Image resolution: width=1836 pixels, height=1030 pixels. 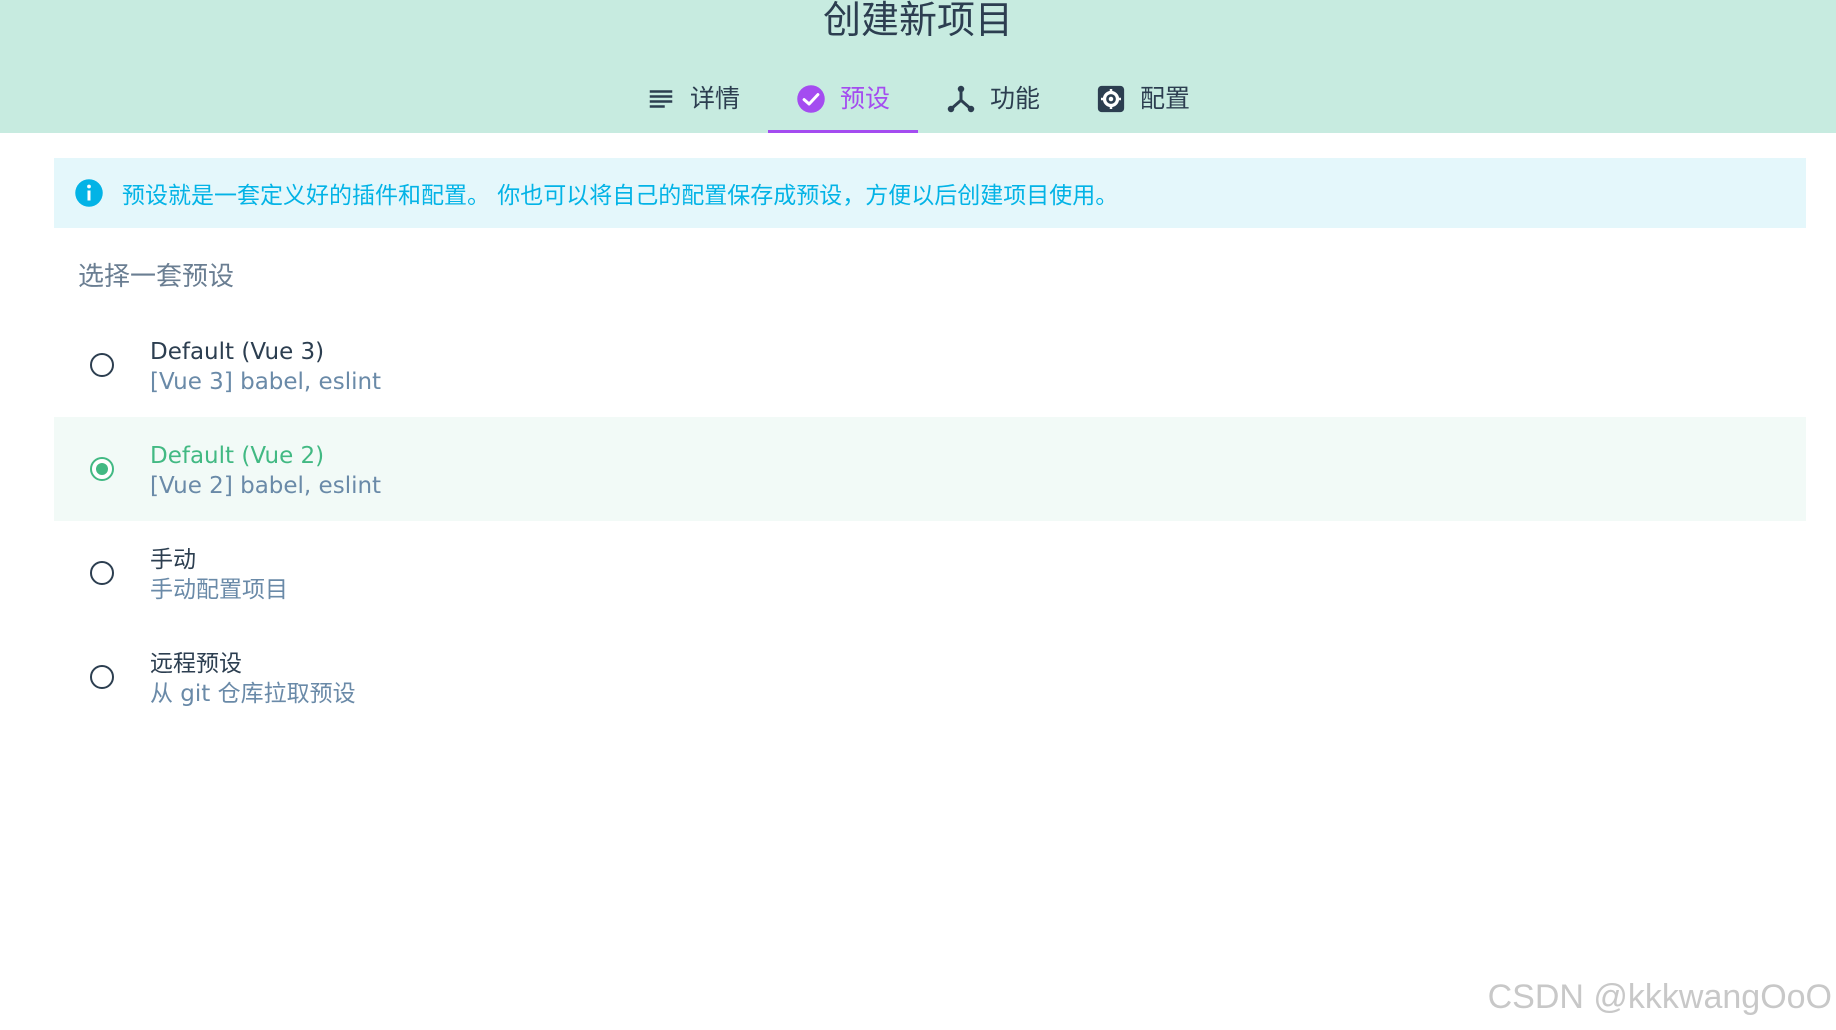 What do you see at coordinates (237, 456) in the screenshot?
I see `preset-name: Default (Vue 2)` at bounding box center [237, 456].